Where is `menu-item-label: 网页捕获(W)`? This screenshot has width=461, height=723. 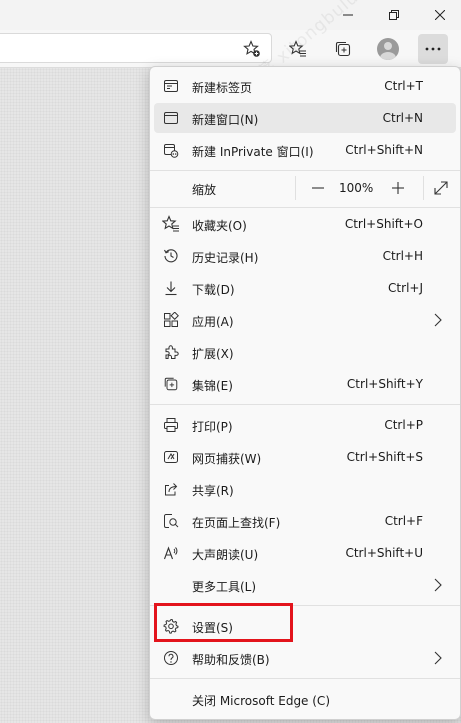 menu-item-label: 网页捕获(W) is located at coordinates (227, 459).